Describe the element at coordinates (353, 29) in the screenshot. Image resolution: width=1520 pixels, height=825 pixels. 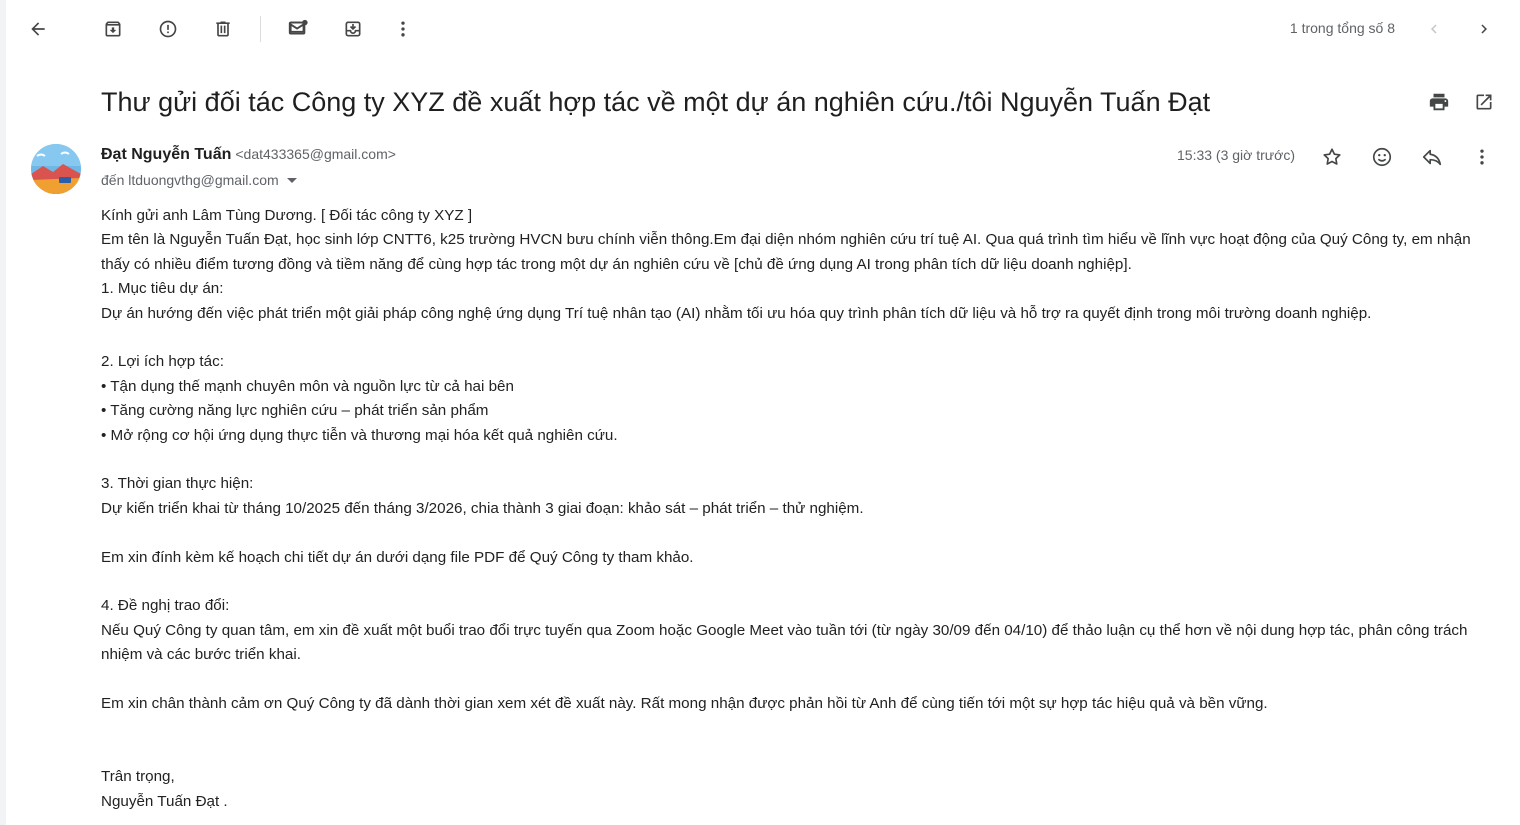
I see `move-to-icon` at that location.